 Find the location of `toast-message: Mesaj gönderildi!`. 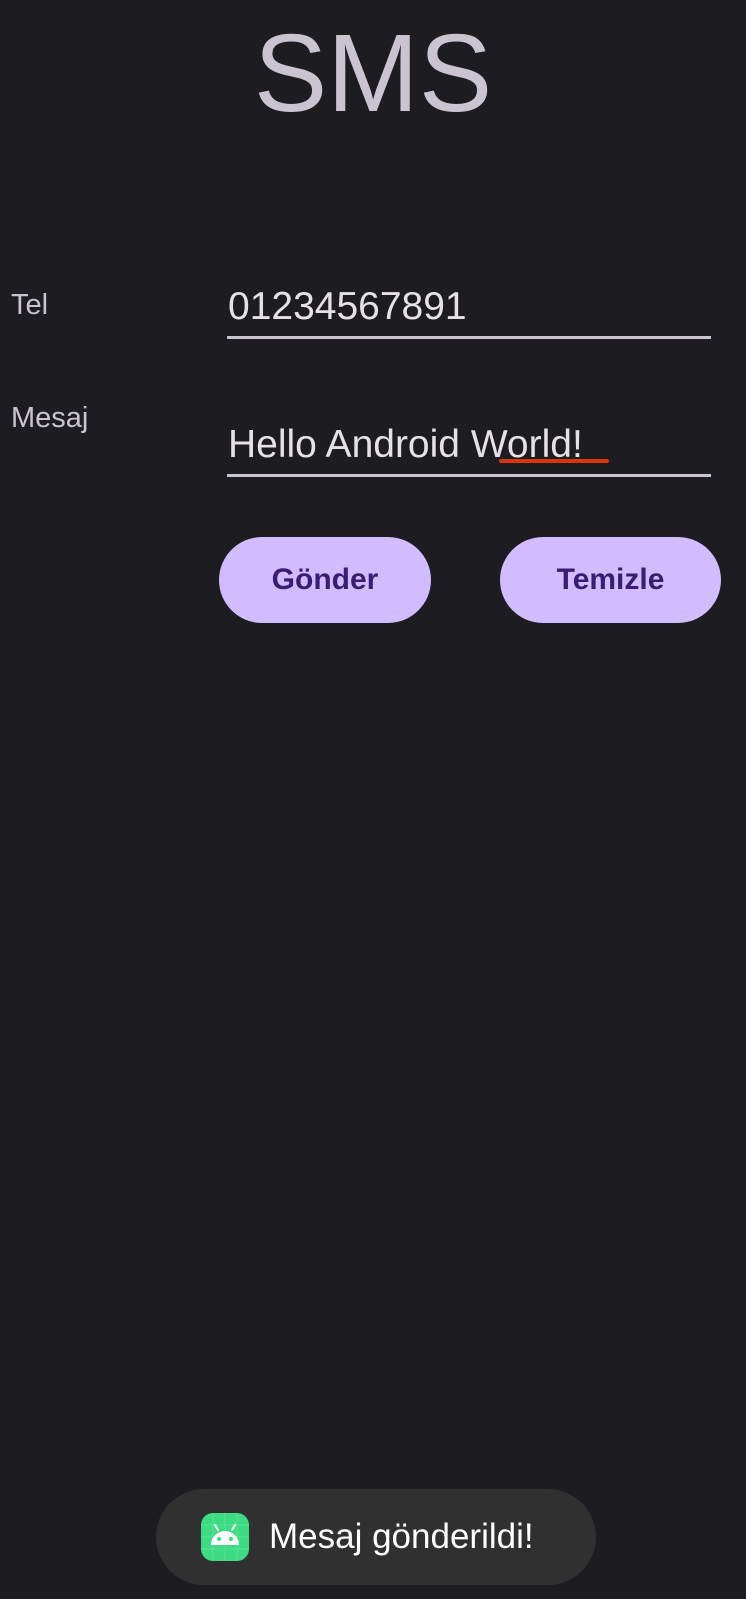

toast-message: Mesaj gönderildi! is located at coordinates (401, 1536).